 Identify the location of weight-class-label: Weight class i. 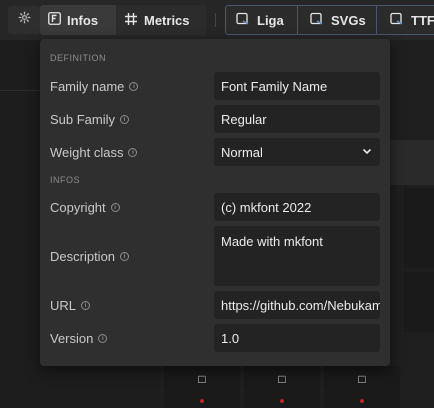
(94, 152).